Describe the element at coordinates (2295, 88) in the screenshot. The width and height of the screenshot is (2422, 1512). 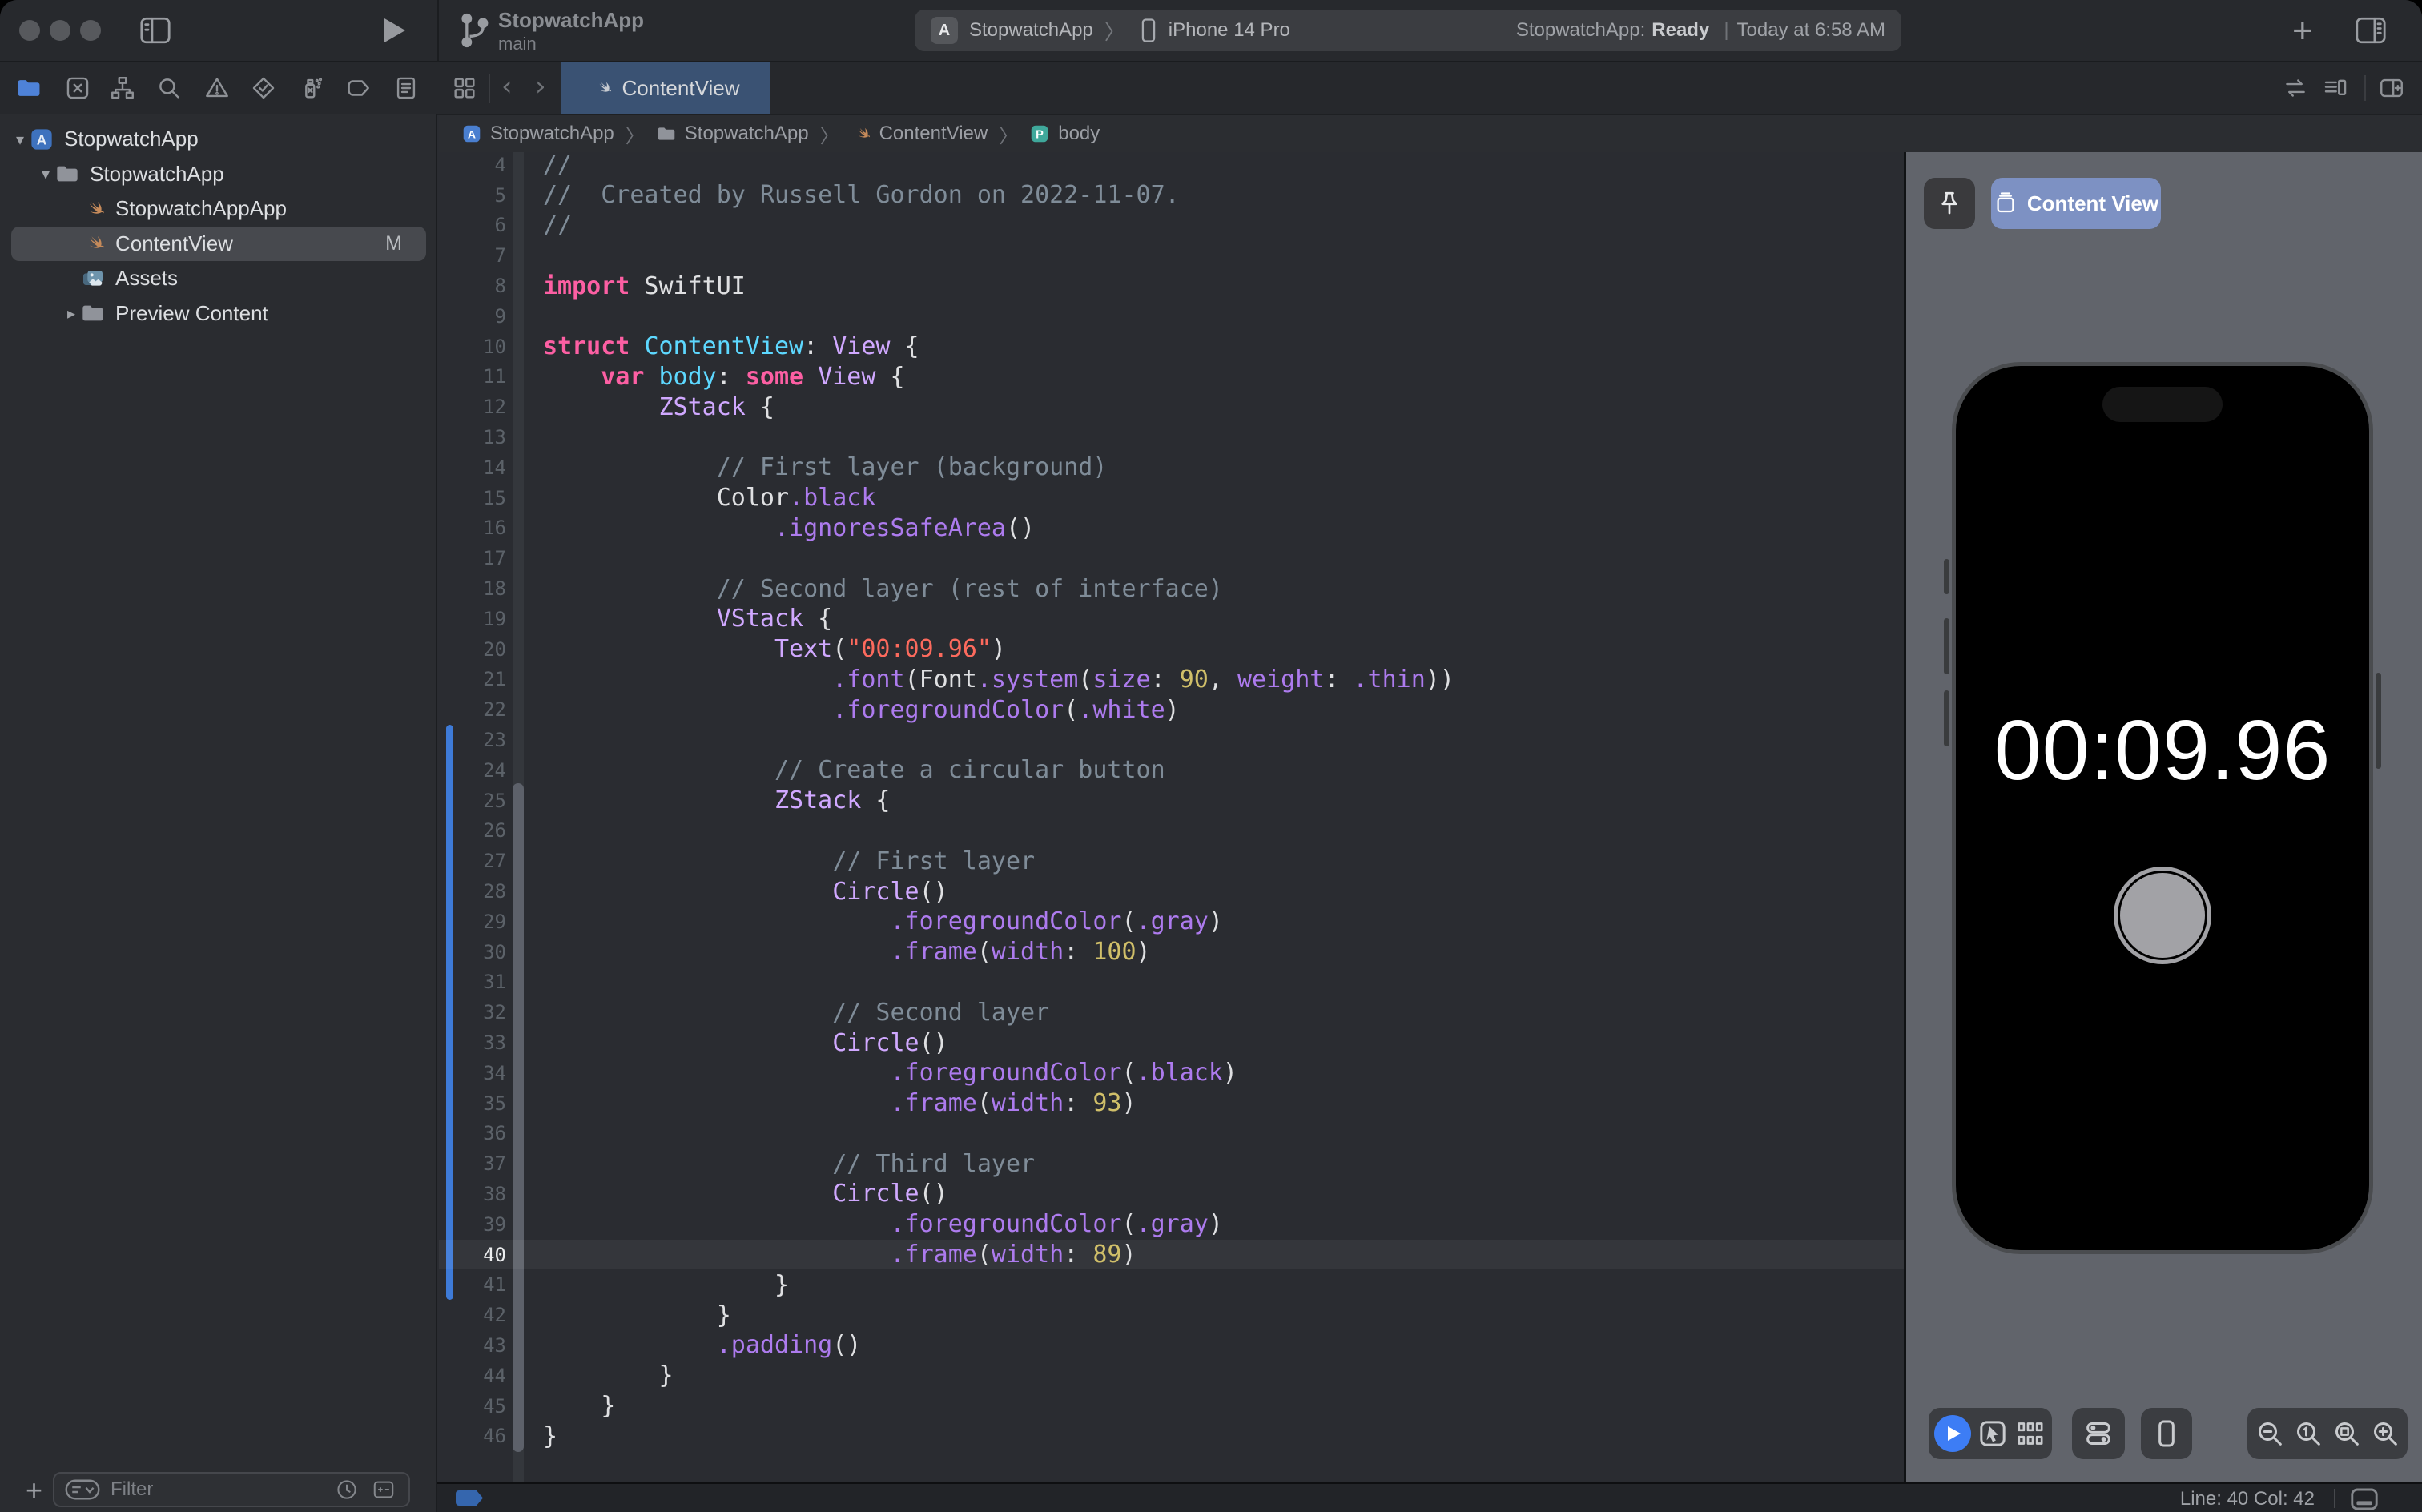
I see `code-review-icon` at that location.